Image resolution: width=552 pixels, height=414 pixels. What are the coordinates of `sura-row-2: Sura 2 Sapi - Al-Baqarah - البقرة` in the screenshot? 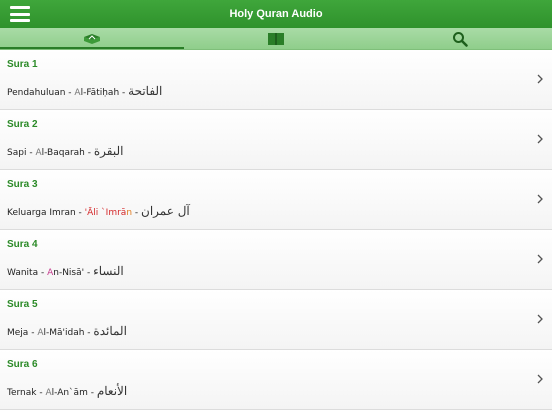 It's located at (276, 140).